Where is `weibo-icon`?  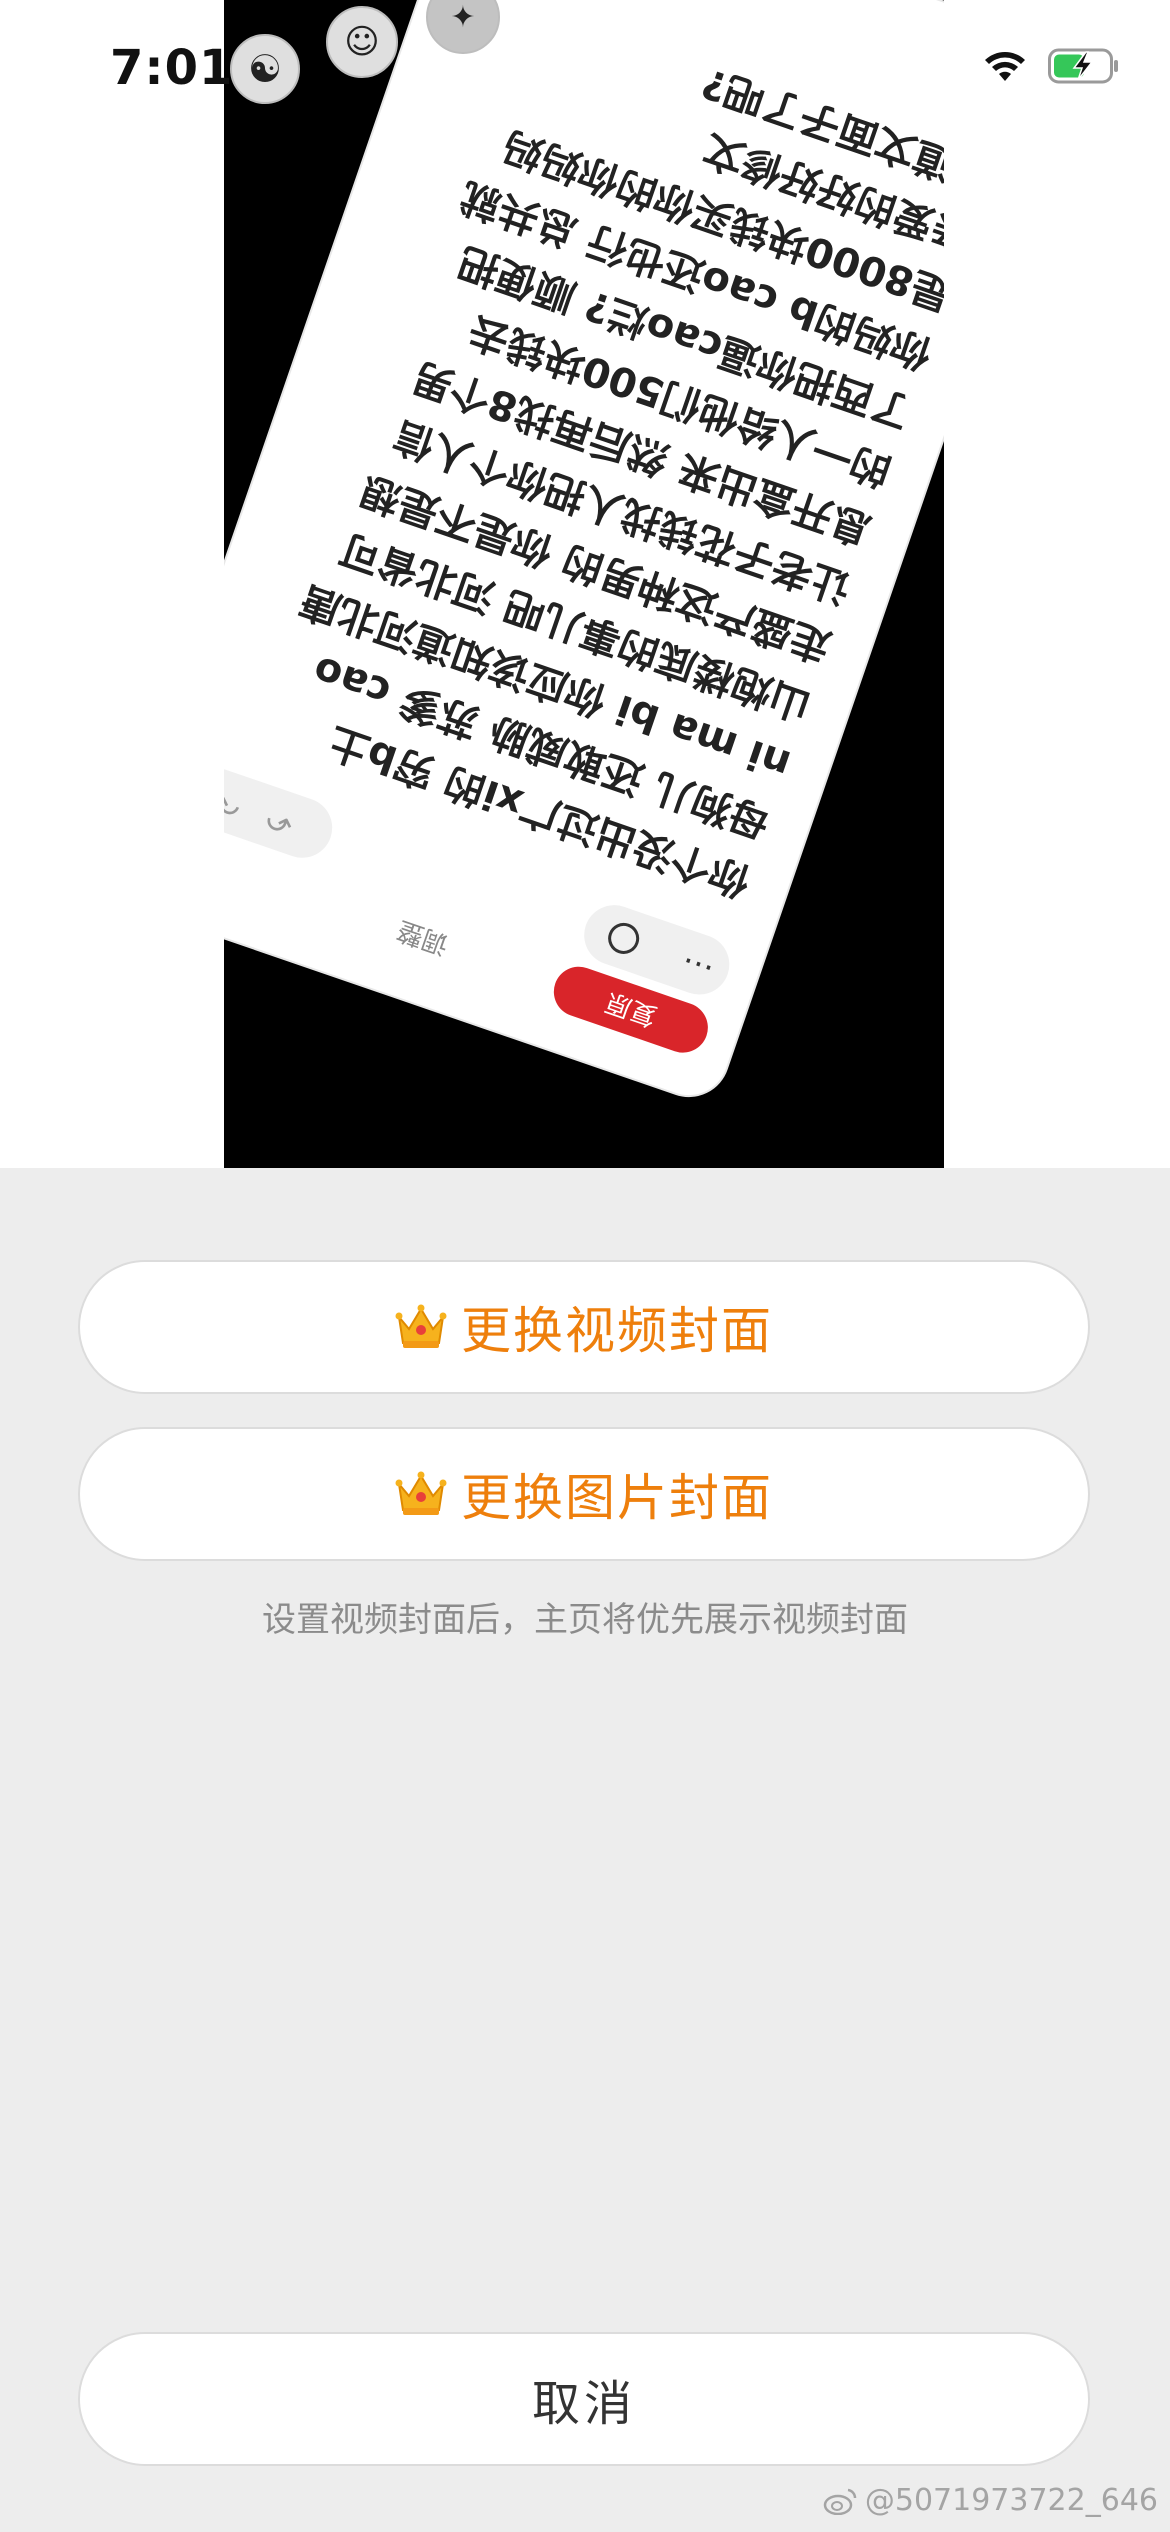 weibo-icon is located at coordinates (840, 2501).